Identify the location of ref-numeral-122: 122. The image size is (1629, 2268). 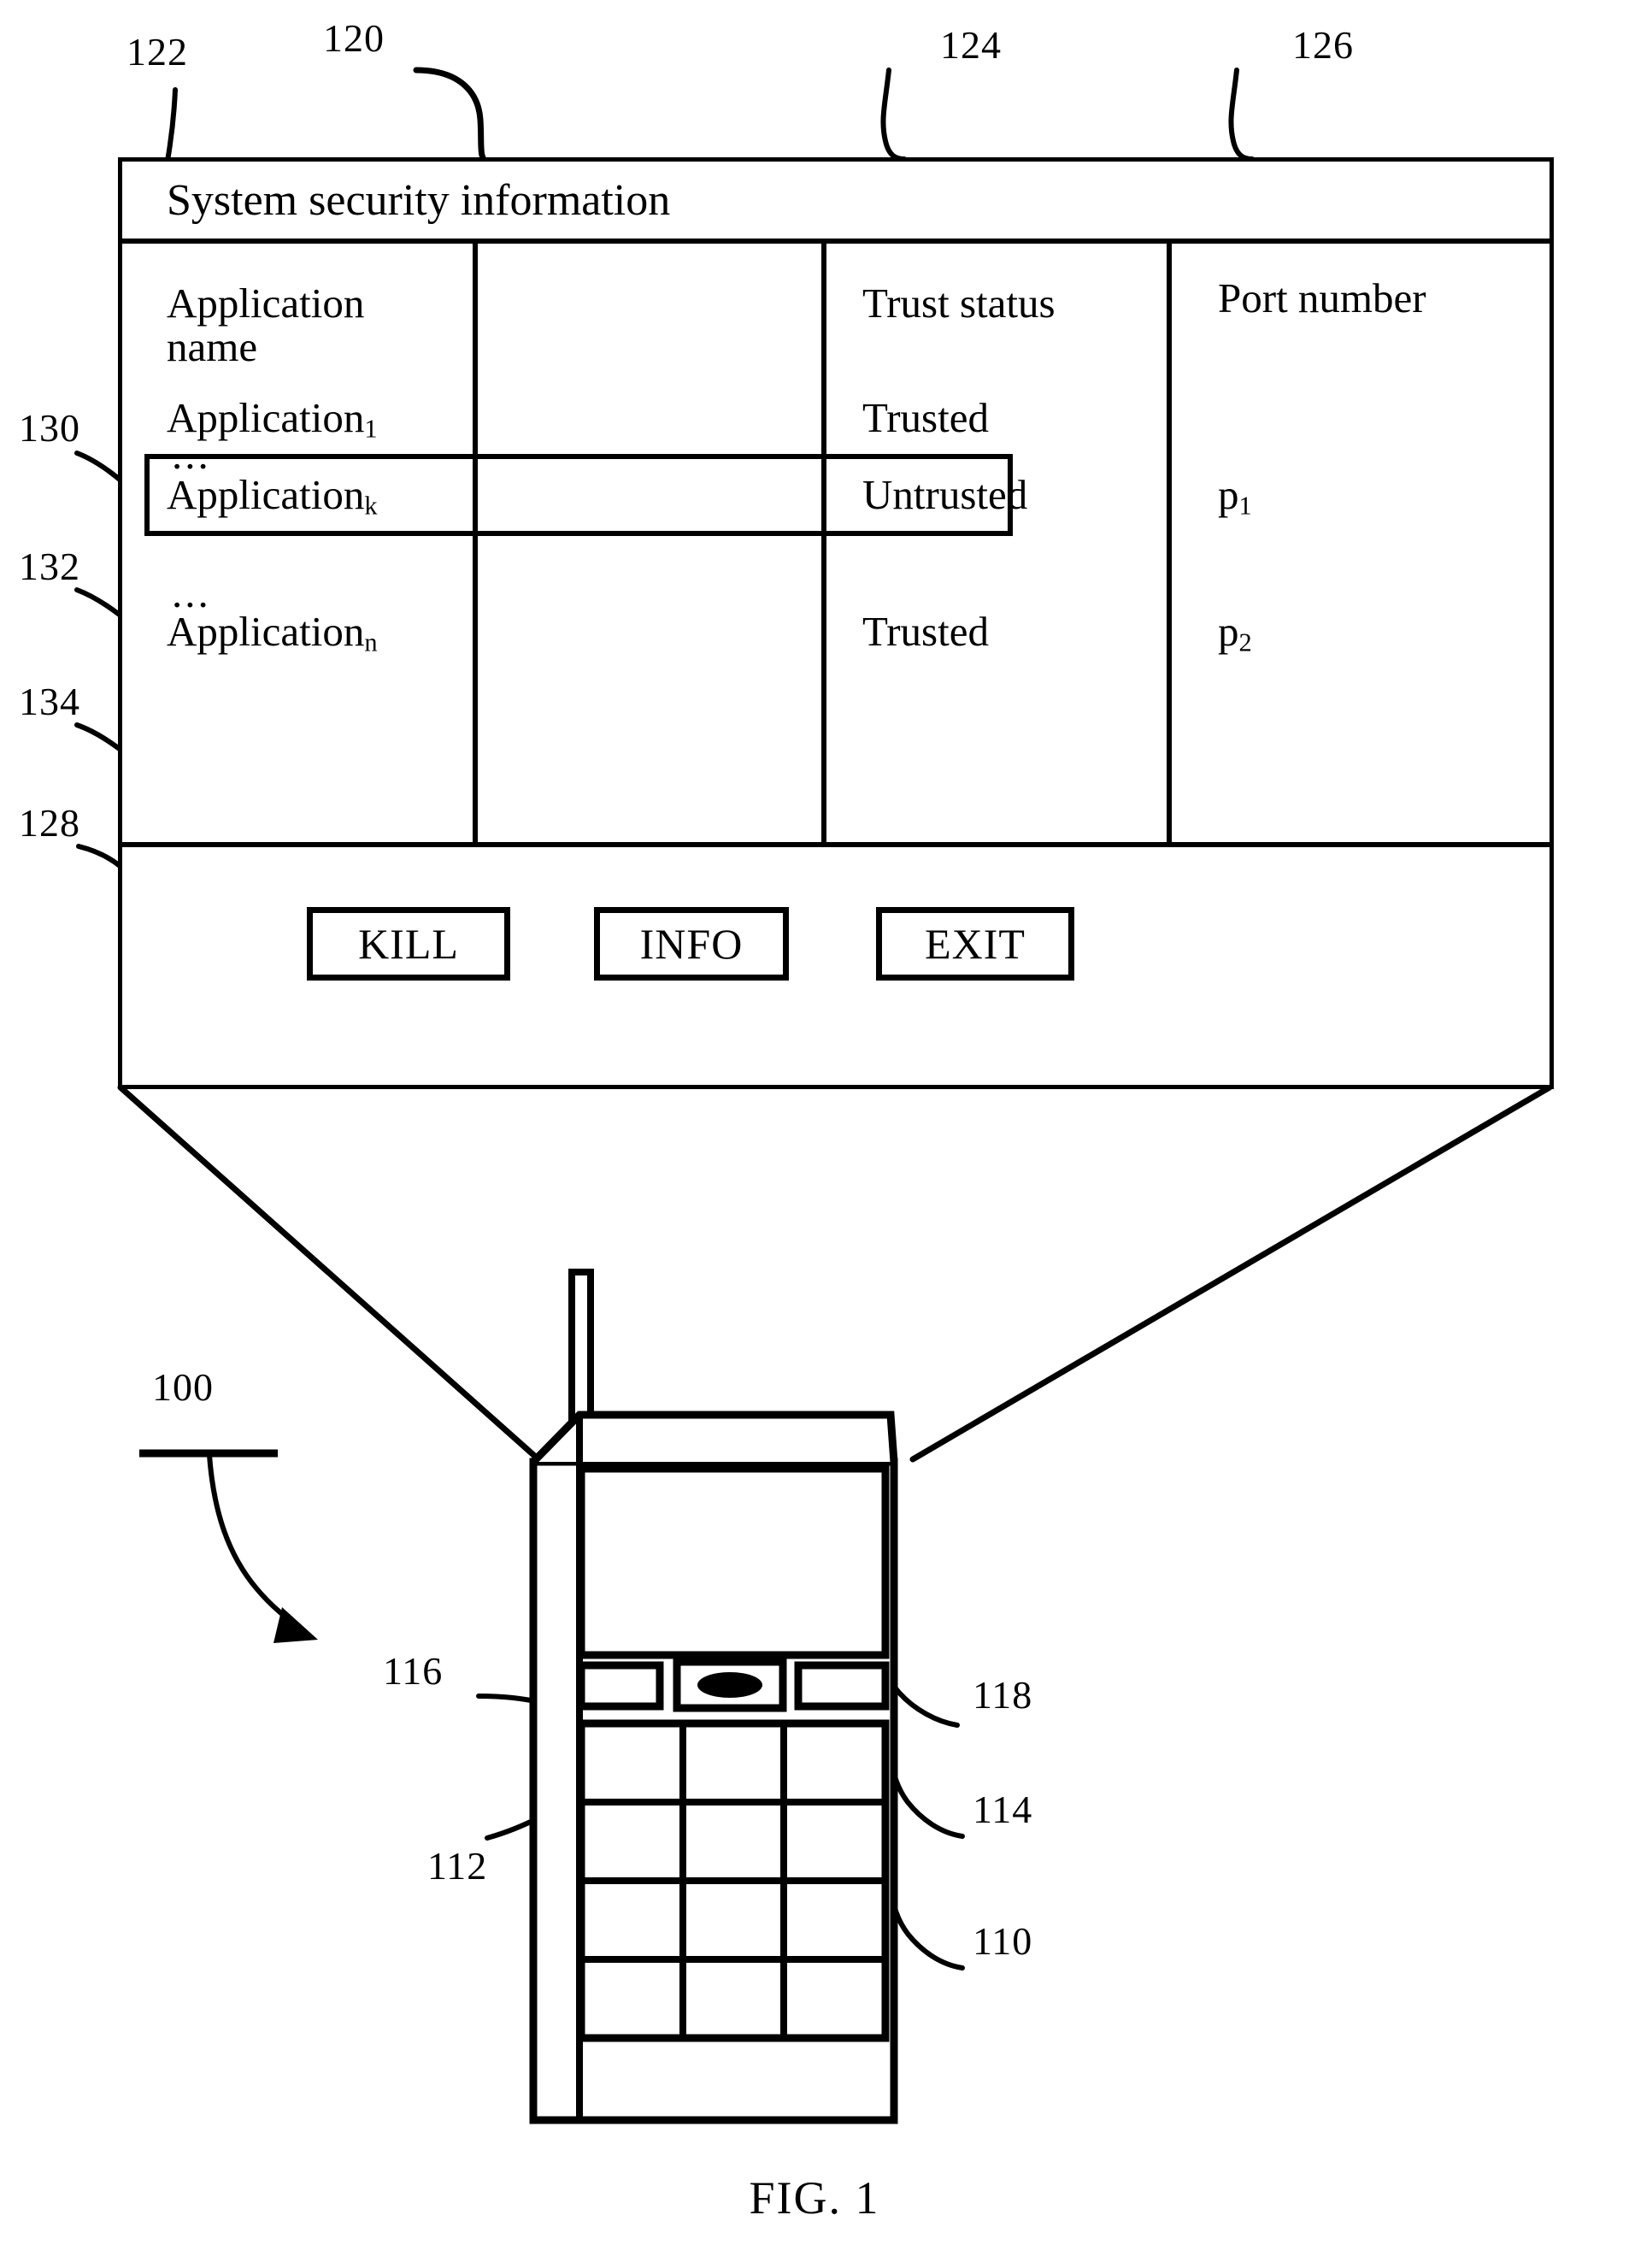
(157, 52).